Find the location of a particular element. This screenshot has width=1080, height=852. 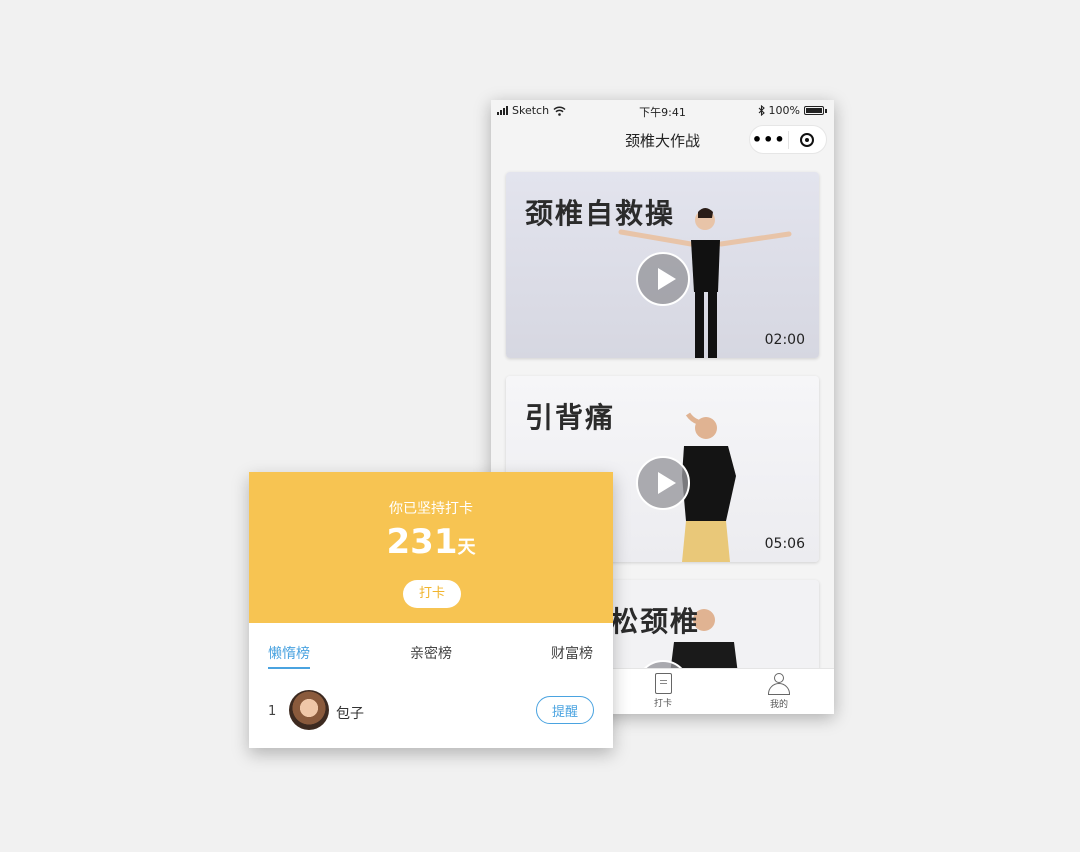

tab-checkin: 打卡 is located at coordinates (663, 691).